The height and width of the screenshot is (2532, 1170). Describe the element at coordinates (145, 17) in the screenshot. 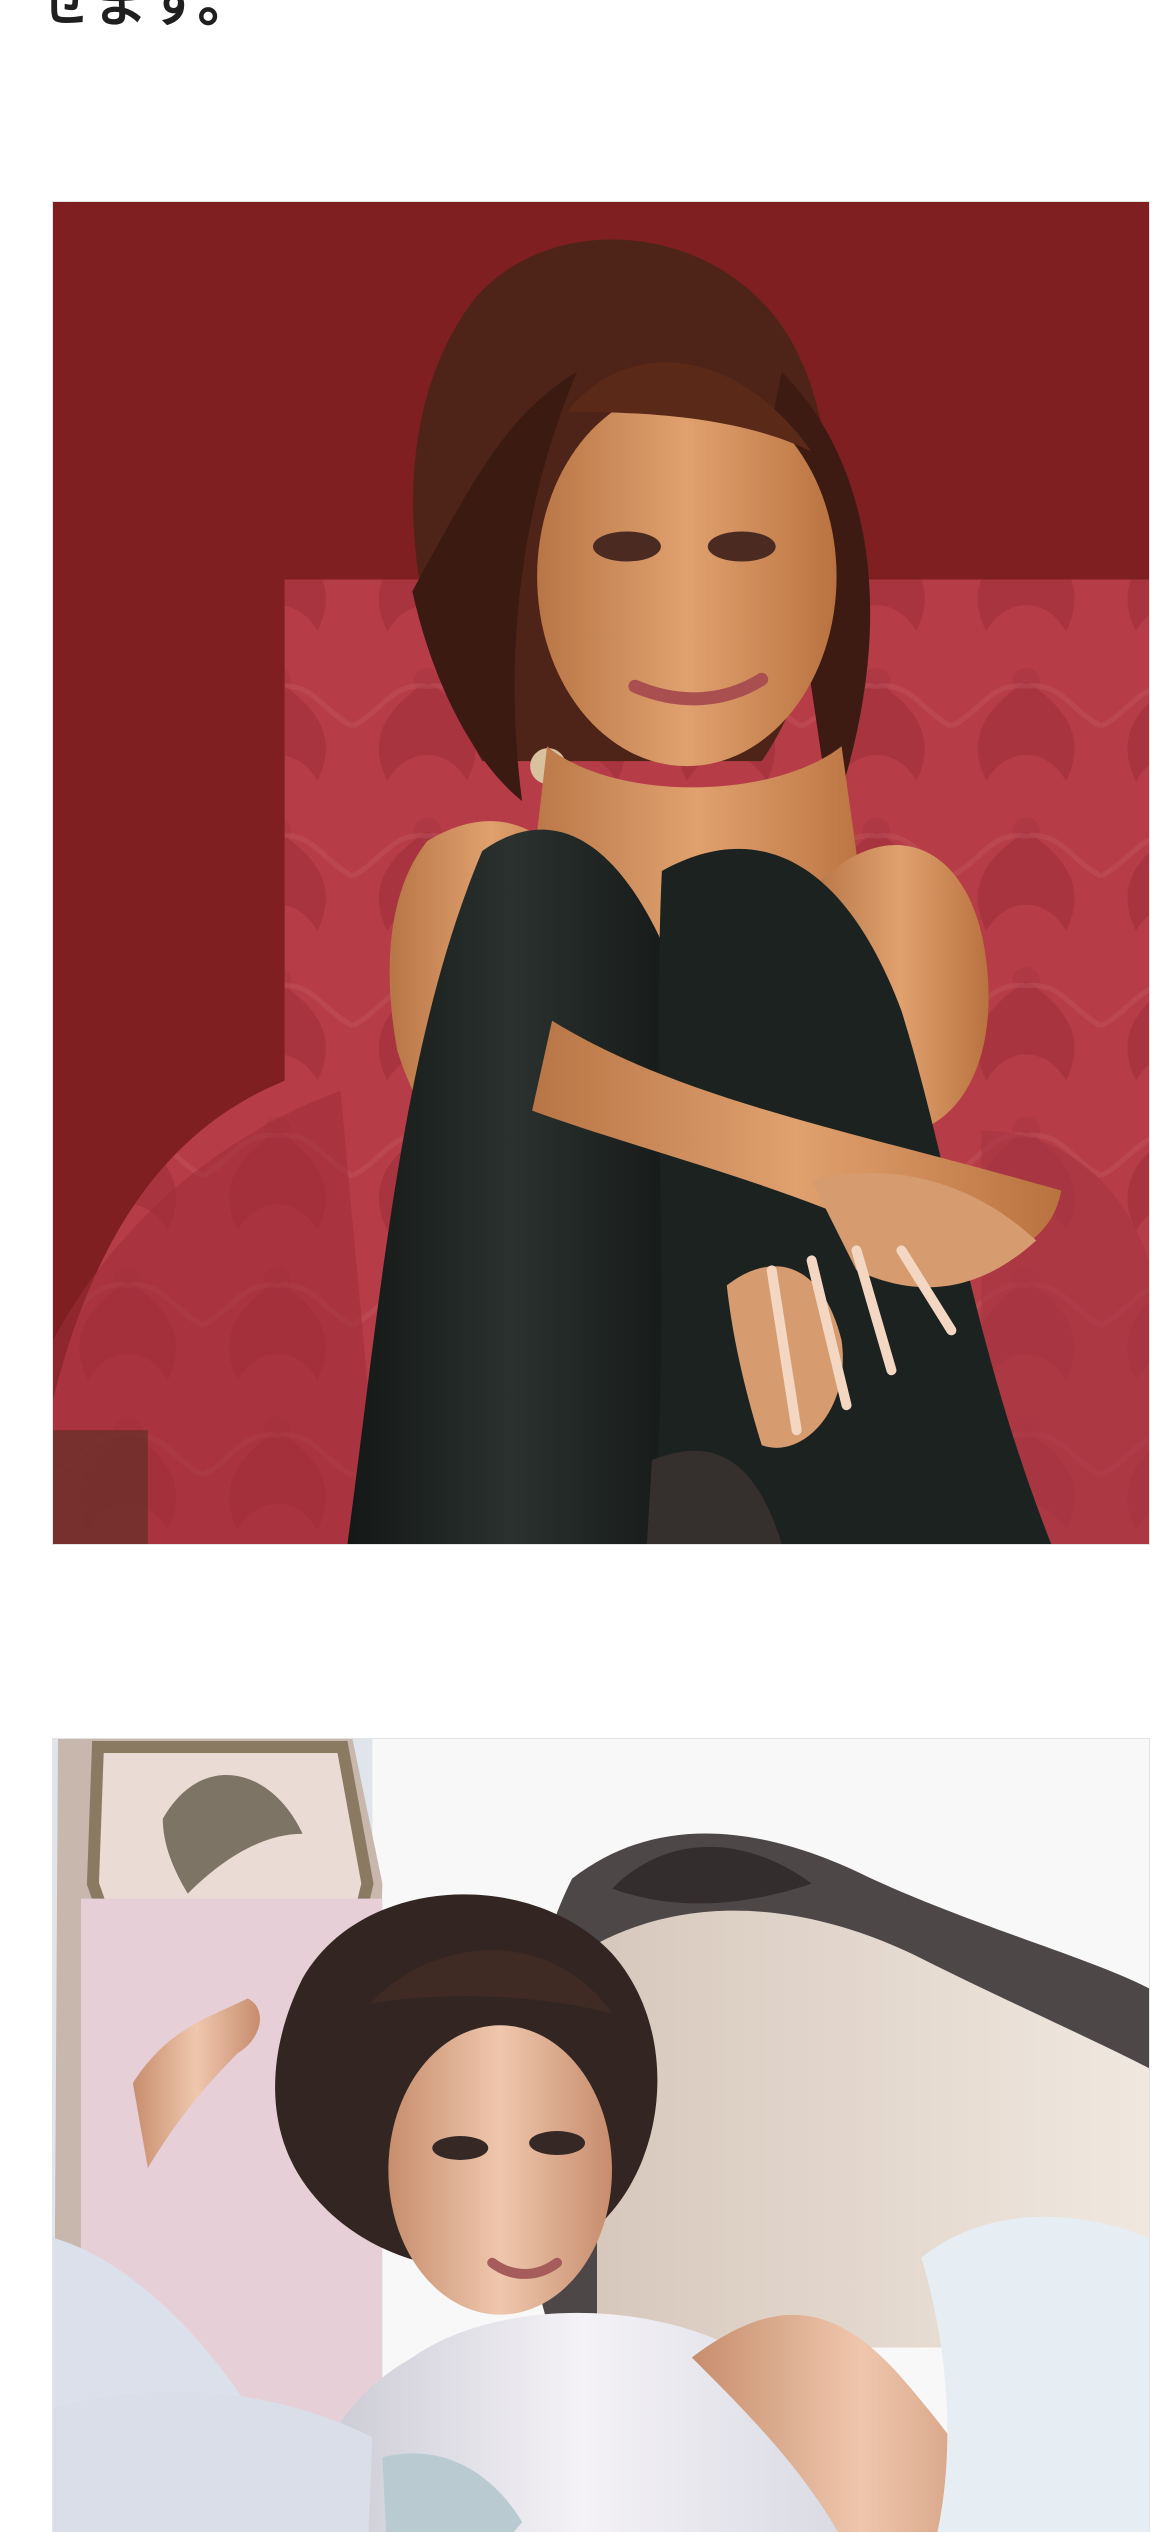

I see `article-text: せます。` at that location.